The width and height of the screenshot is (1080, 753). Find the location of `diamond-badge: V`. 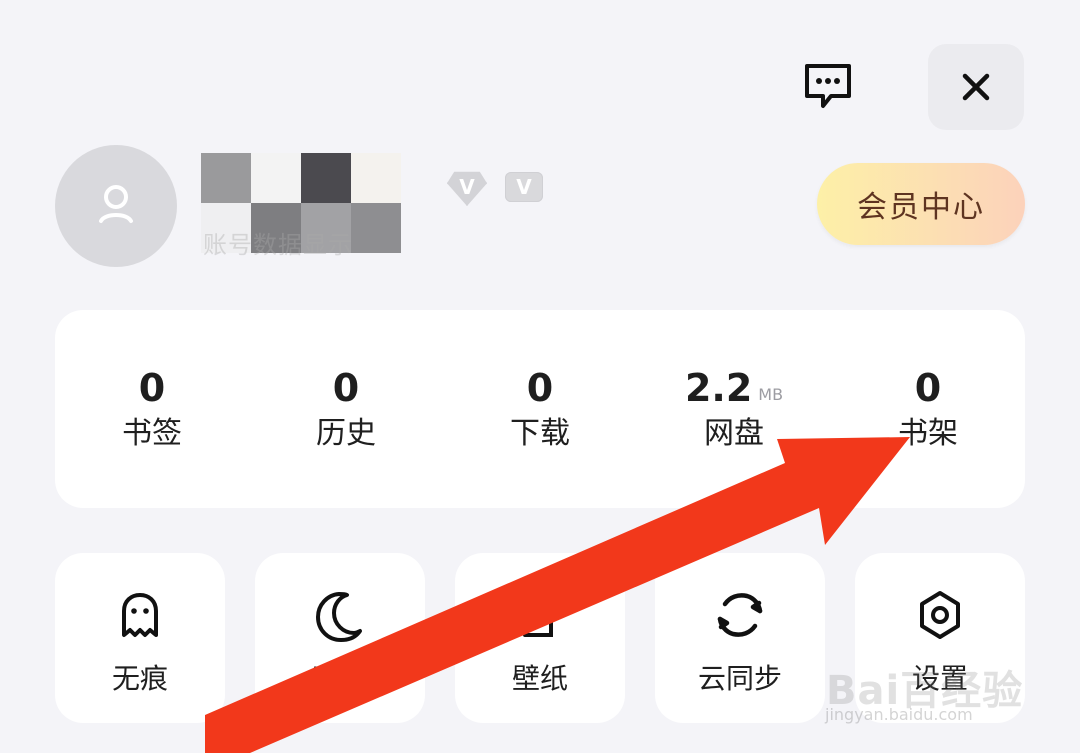

diamond-badge: V is located at coordinates (467, 188).